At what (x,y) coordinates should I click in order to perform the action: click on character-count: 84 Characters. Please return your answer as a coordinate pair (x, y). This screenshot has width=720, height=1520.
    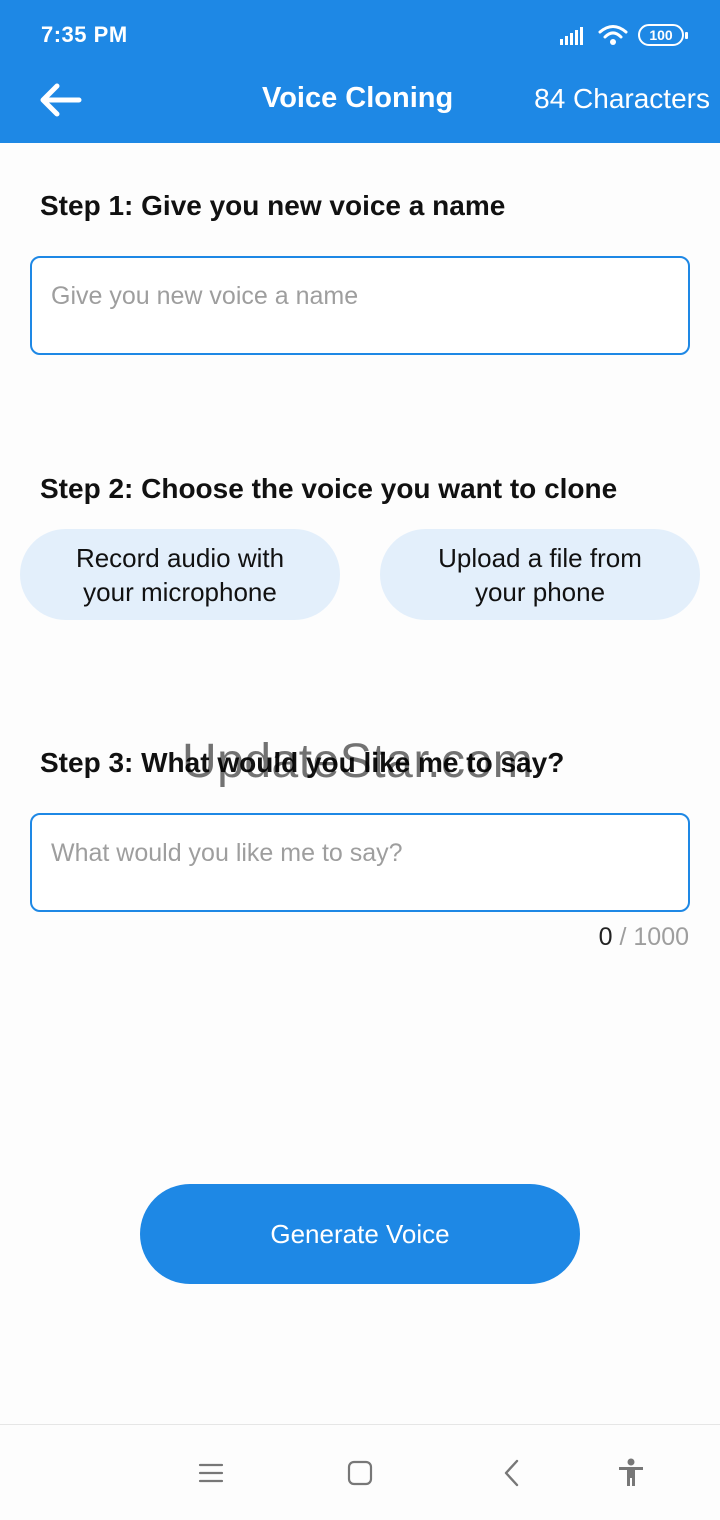
    Looking at the image, I should click on (622, 98).